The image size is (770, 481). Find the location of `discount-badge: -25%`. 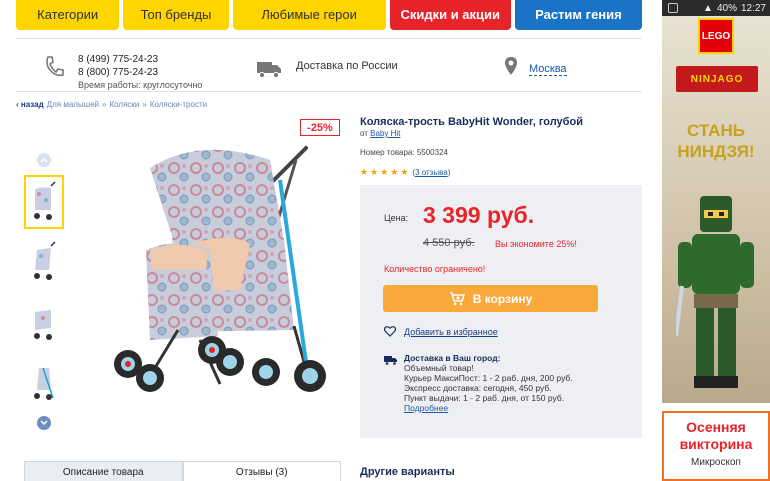

discount-badge: -25% is located at coordinates (320, 127).